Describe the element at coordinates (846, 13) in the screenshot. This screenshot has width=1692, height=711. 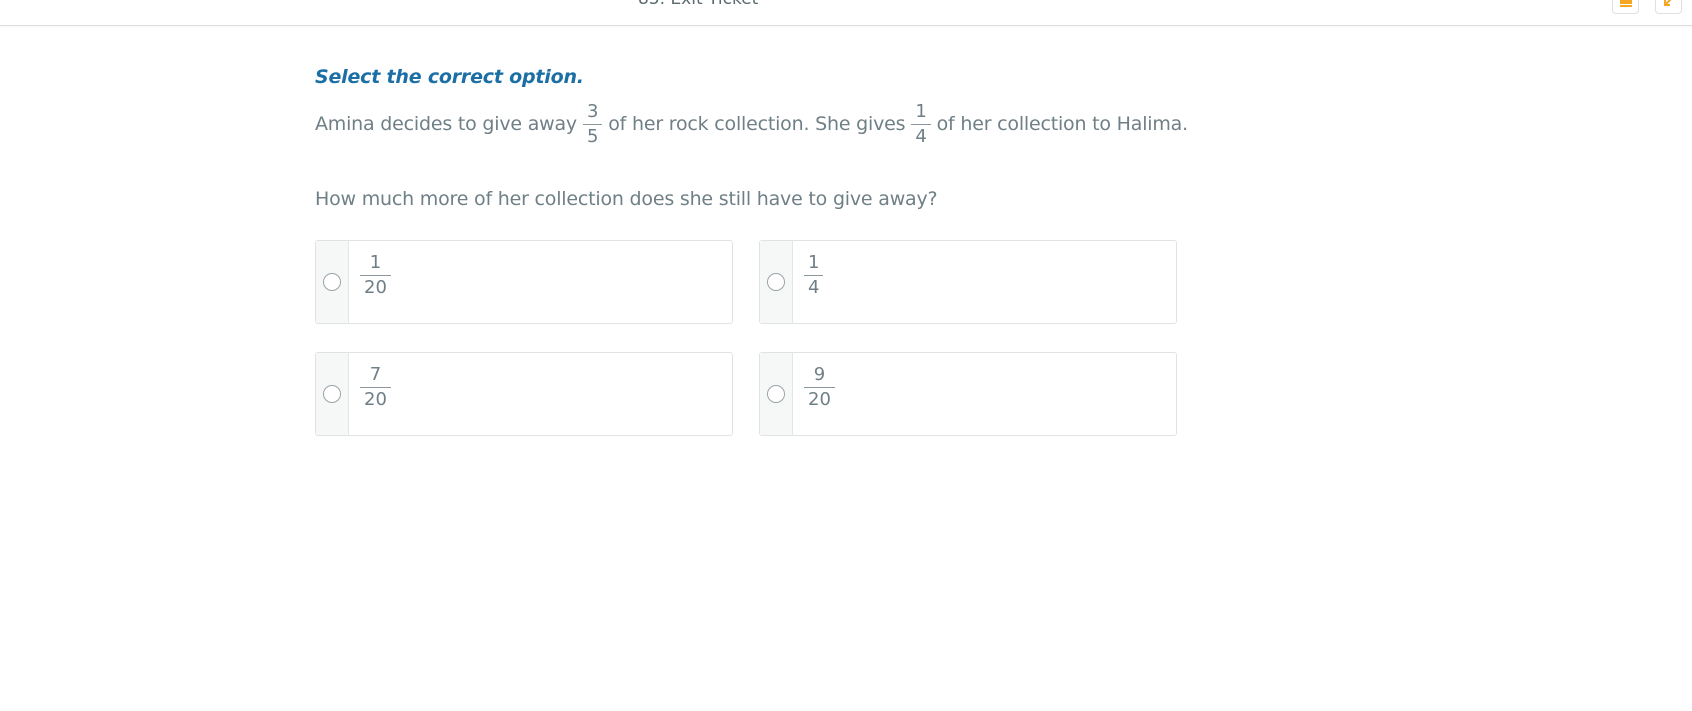
I see `top-bar: 85. Exit Ticket` at that location.